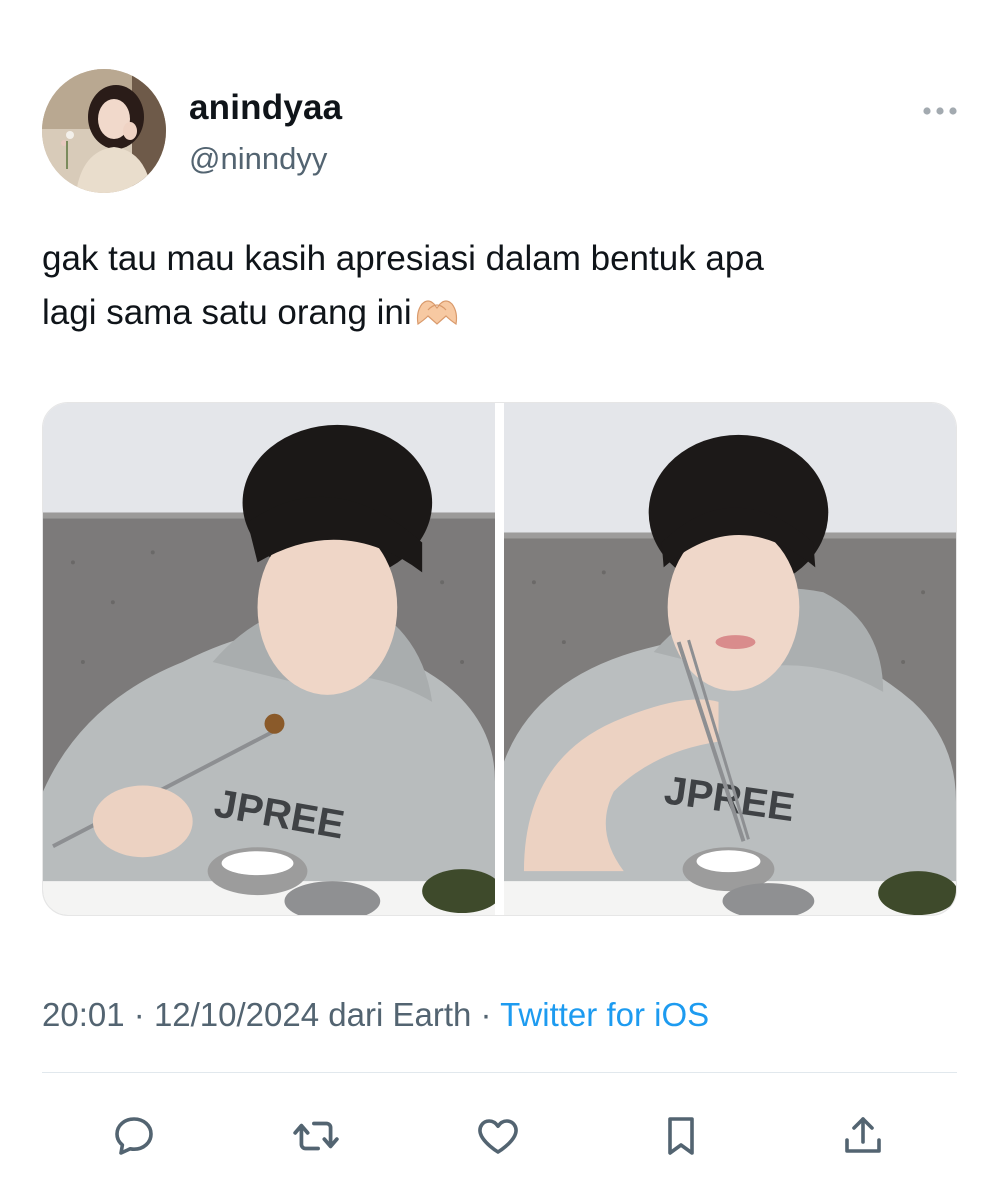 The width and height of the screenshot is (998, 1200). I want to click on retweet-icon, so click(316, 1136).